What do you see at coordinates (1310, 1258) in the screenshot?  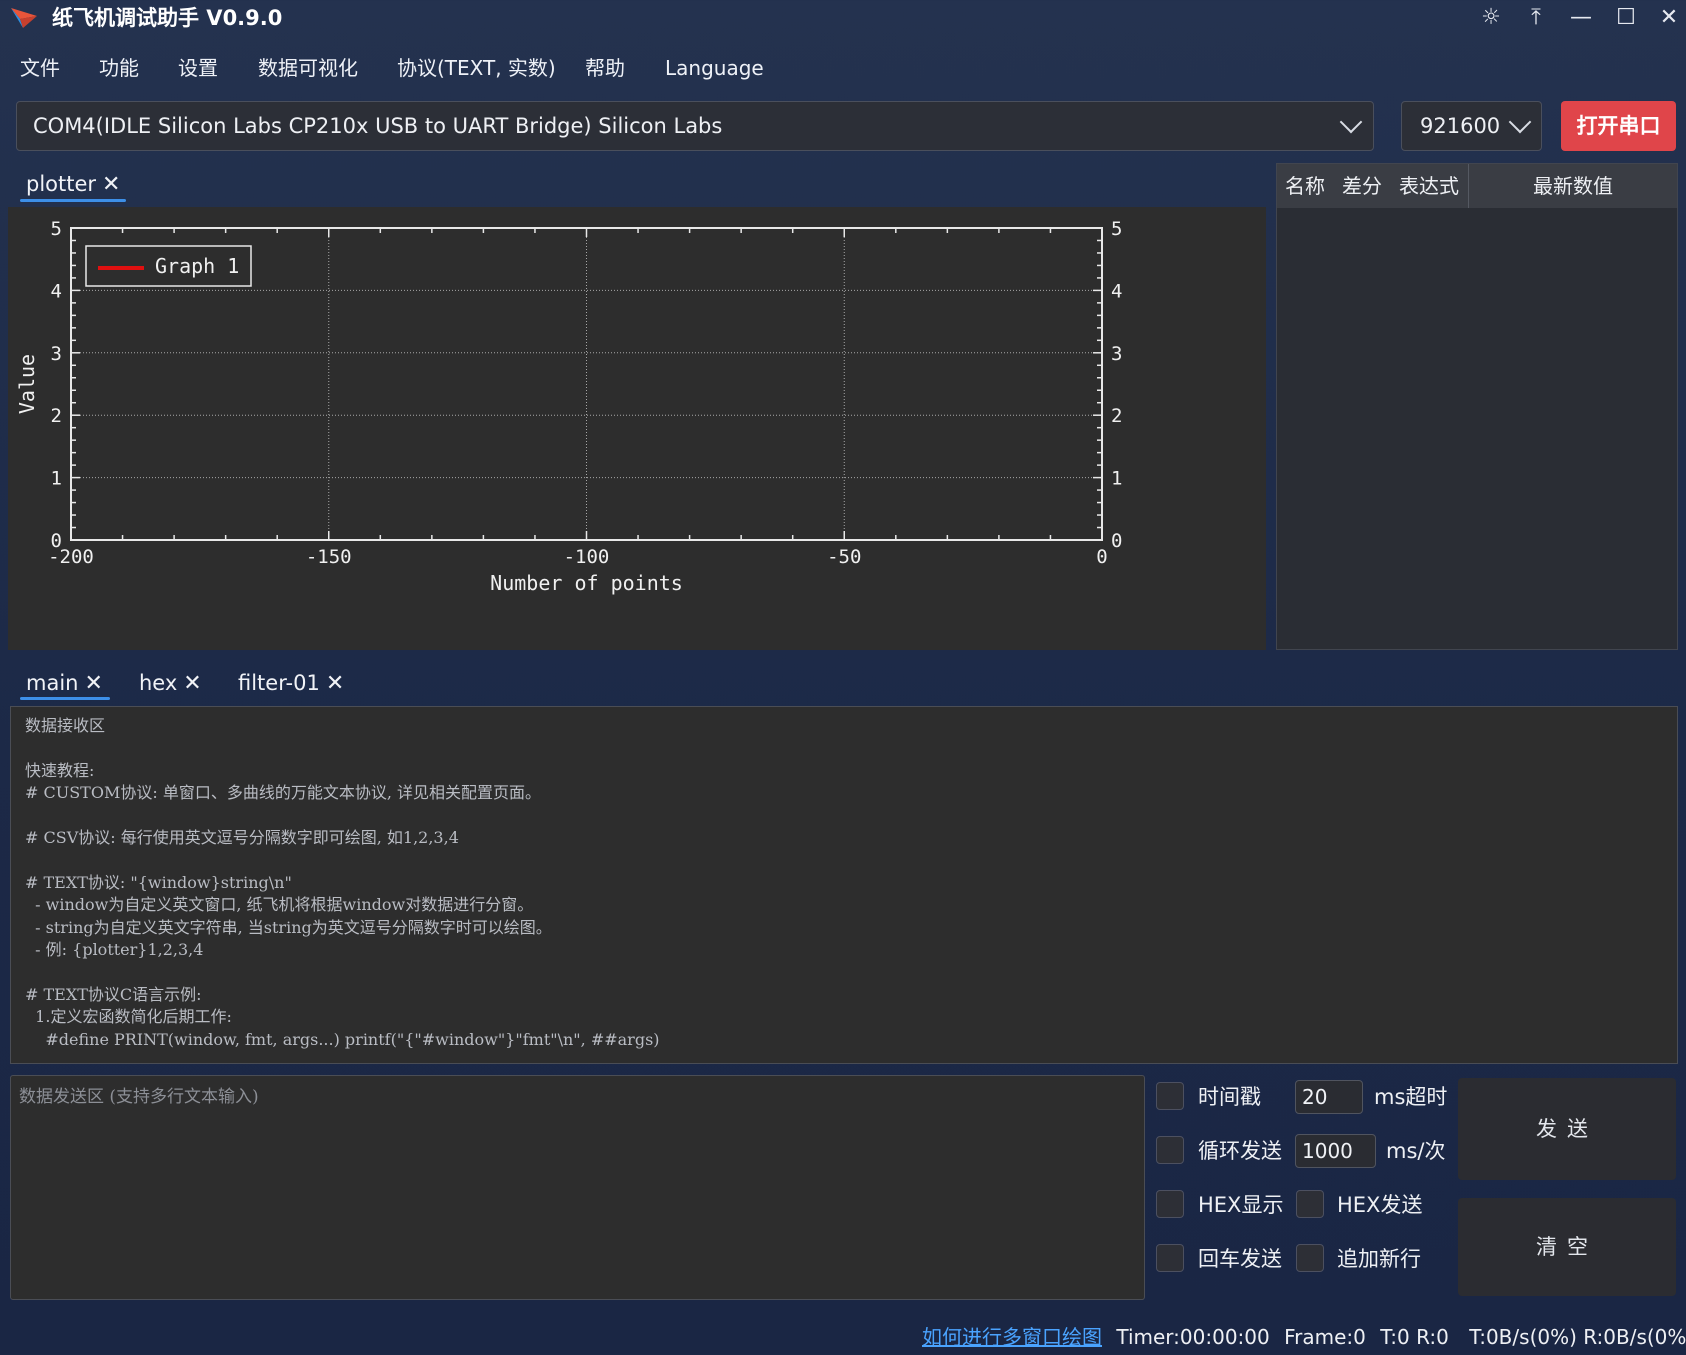 I see `append-newline-checkbox` at bounding box center [1310, 1258].